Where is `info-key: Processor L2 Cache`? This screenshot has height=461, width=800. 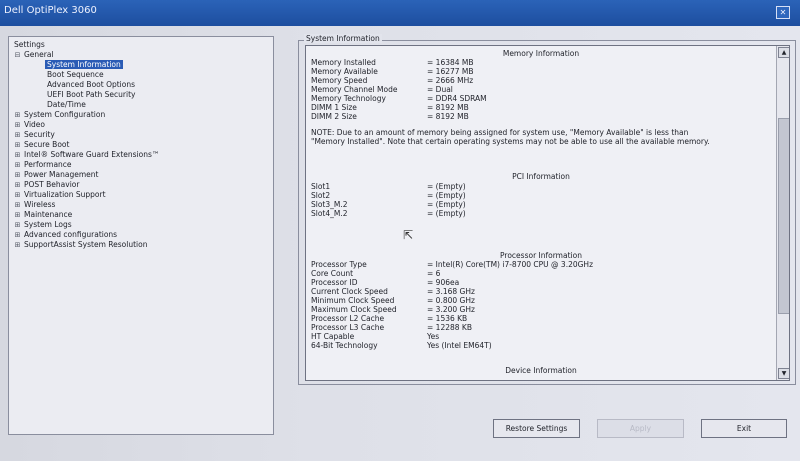 info-key: Processor L2 Cache is located at coordinates (348, 318).